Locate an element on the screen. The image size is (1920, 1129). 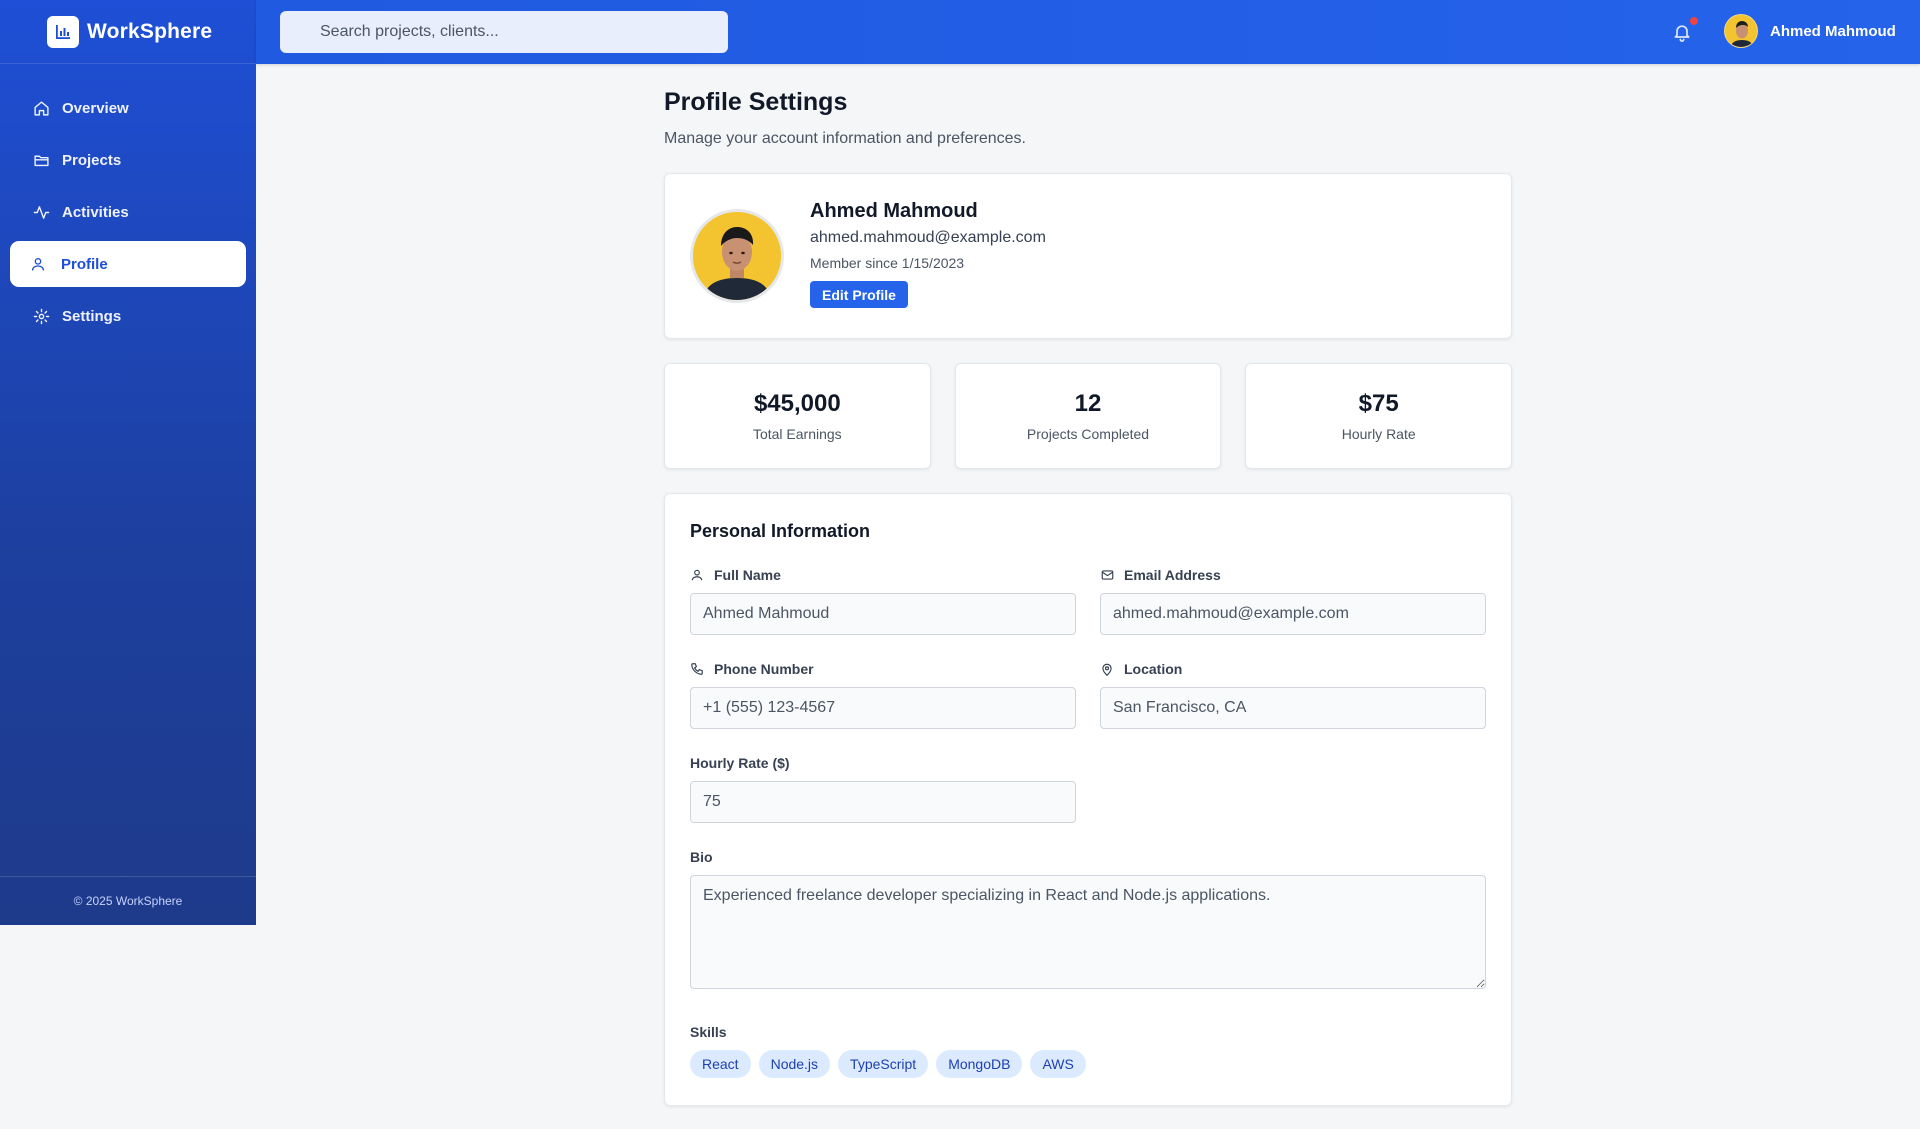
skill-tag: AWS is located at coordinates (1058, 1064).